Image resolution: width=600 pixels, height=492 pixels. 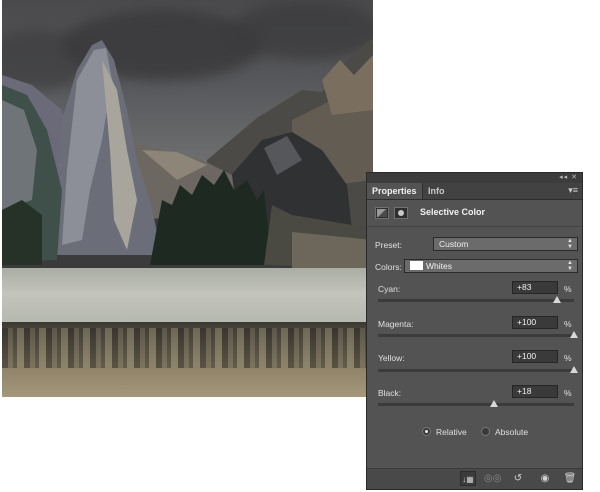 I want to click on slider-label: Magenta:, so click(x=396, y=324).